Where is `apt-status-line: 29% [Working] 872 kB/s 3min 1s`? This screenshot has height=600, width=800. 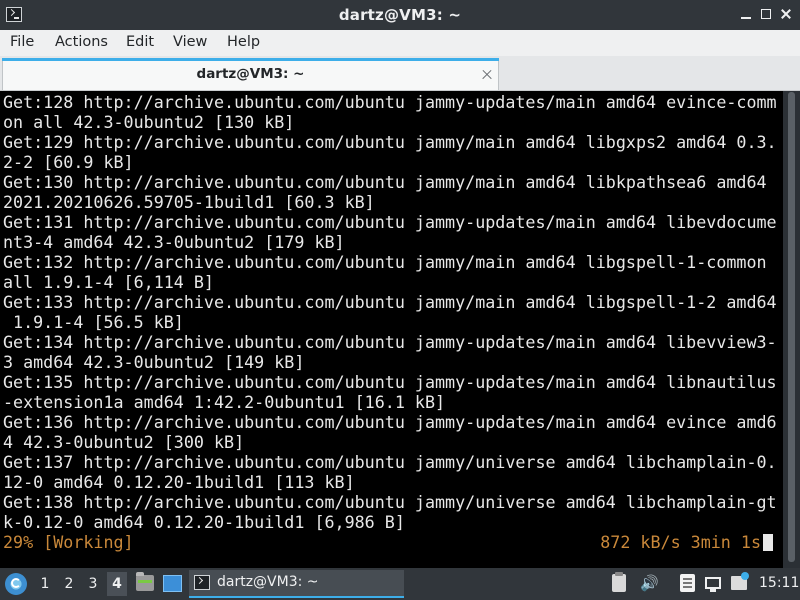
apt-status-line: 29% [Working] 872 kB/s 3min 1s is located at coordinates (388, 542).